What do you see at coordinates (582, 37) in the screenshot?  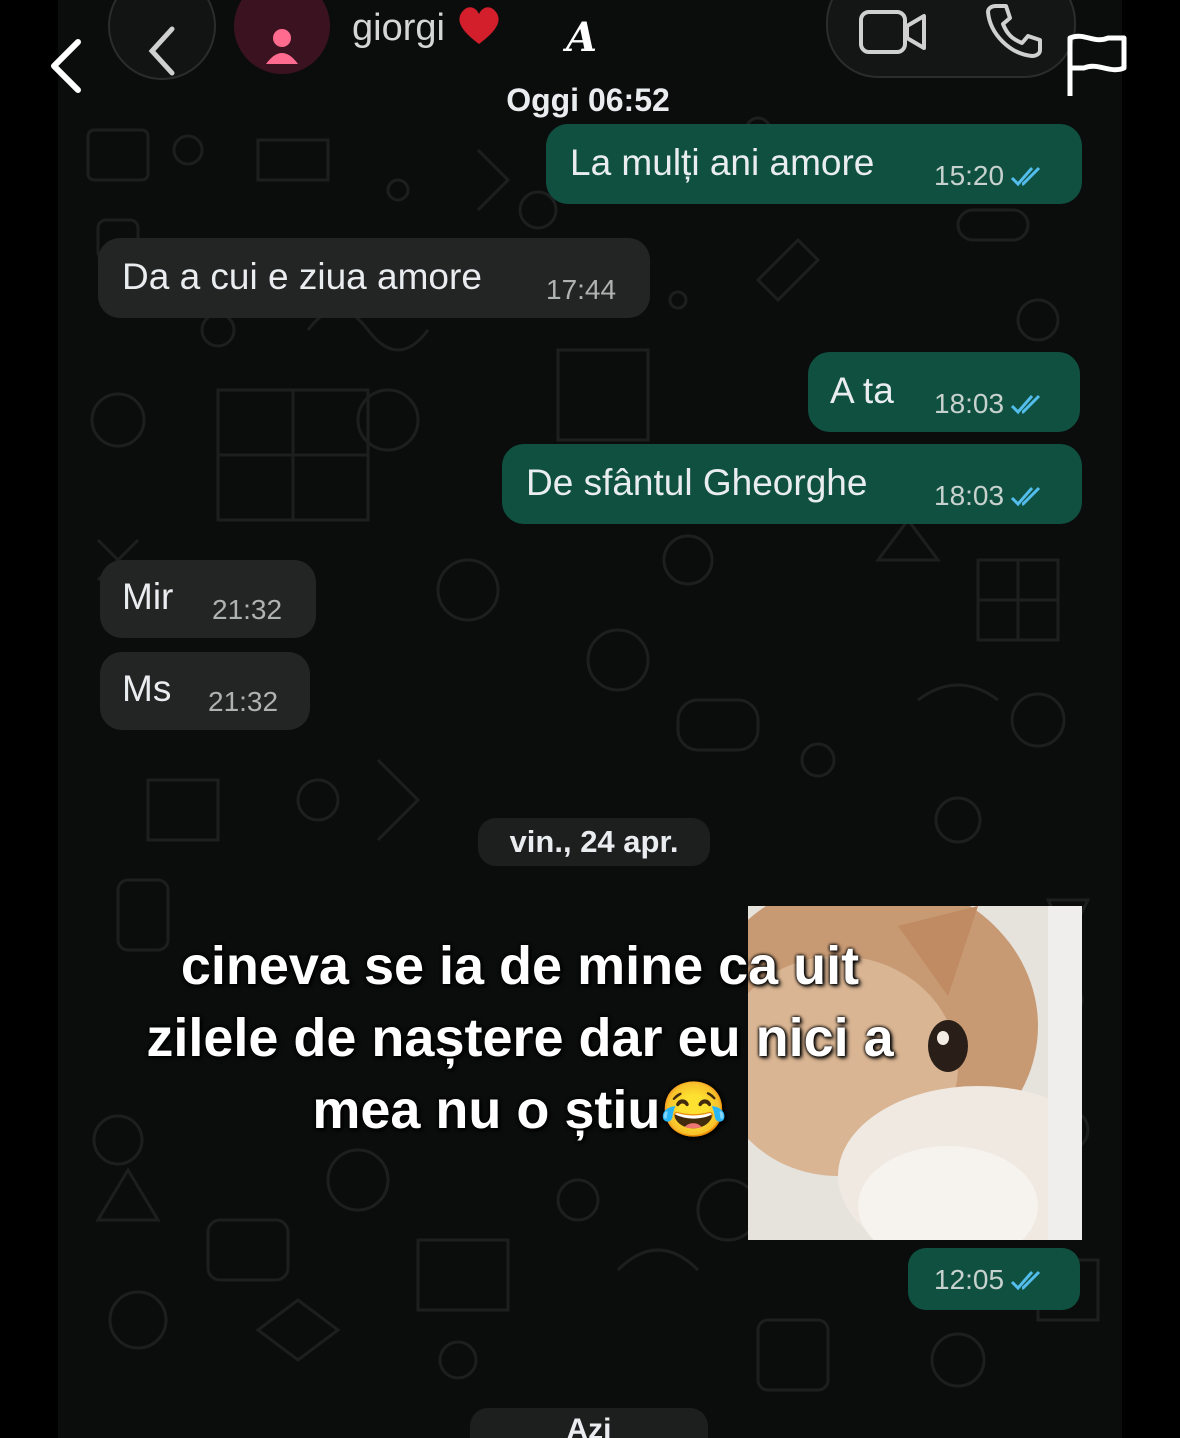 I see `script-letter: A` at bounding box center [582, 37].